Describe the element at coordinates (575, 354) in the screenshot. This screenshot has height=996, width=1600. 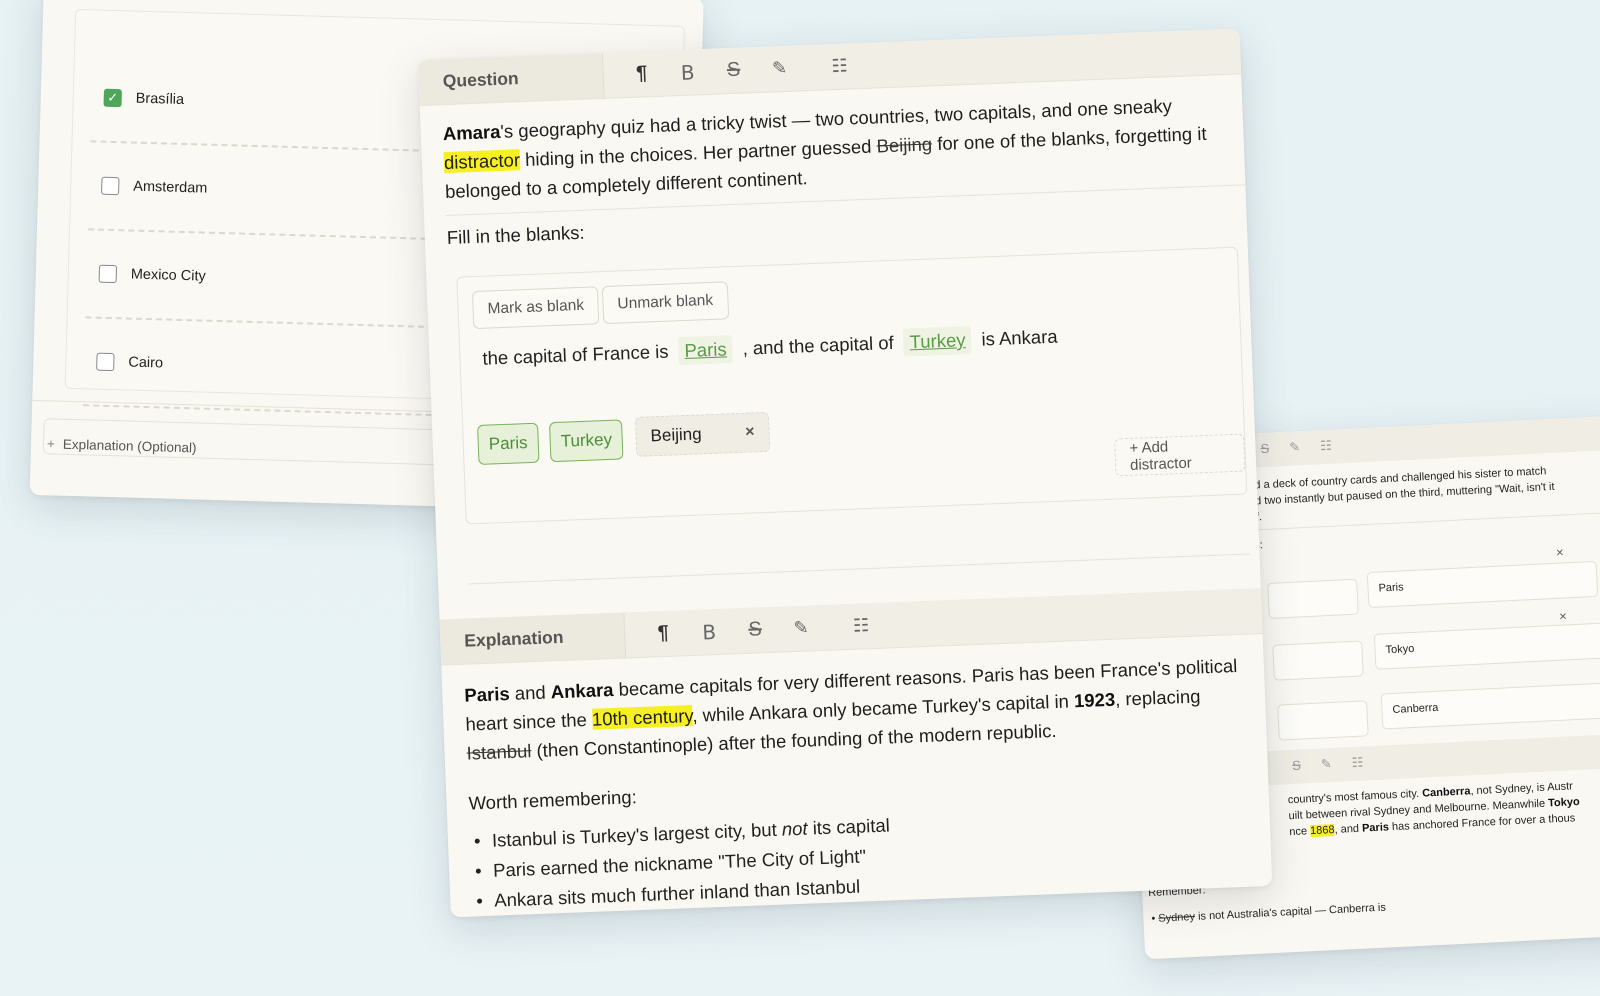
I see `sentence-text: the capital of France is` at that location.